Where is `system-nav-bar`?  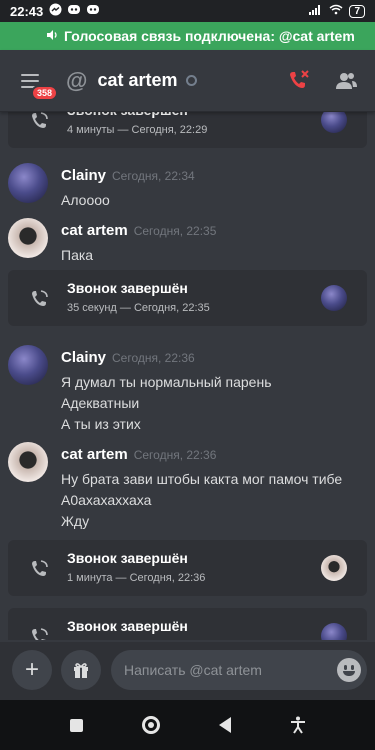 system-nav-bar is located at coordinates (187, 725).